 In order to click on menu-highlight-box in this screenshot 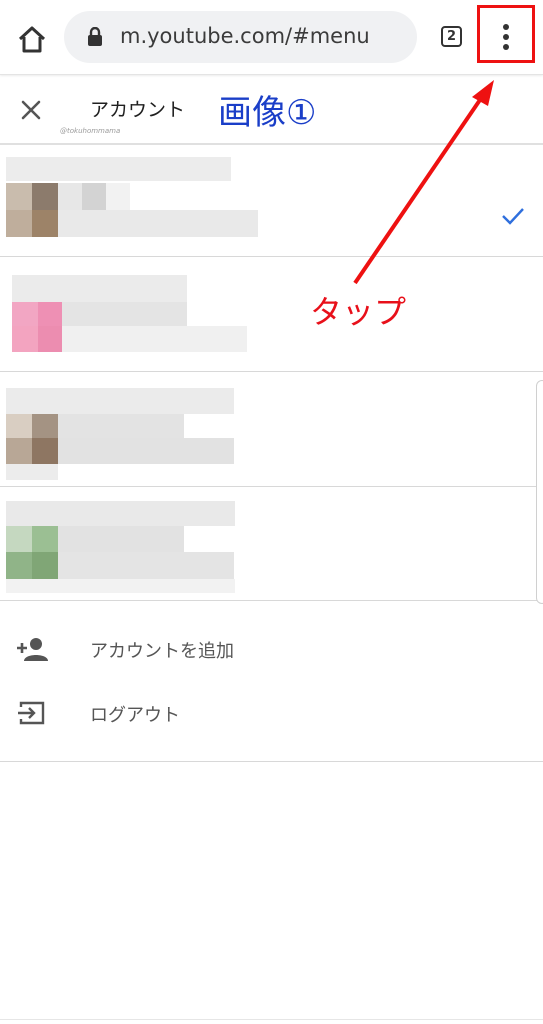, I will do `click(506, 34)`.